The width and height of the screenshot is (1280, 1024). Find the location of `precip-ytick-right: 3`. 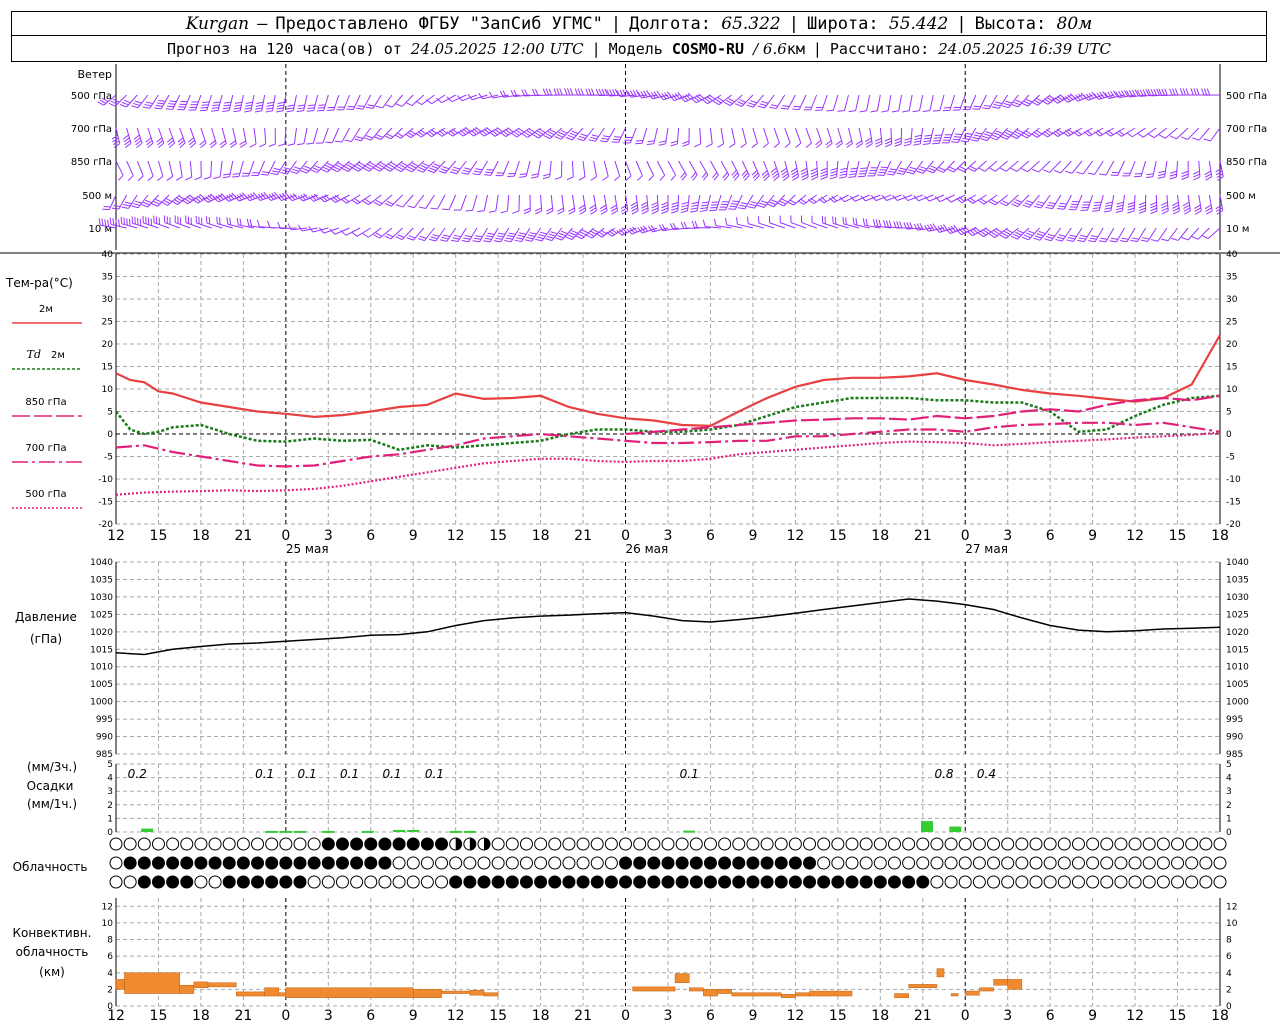

precip-ytick-right: 3 is located at coordinates (1229, 792).